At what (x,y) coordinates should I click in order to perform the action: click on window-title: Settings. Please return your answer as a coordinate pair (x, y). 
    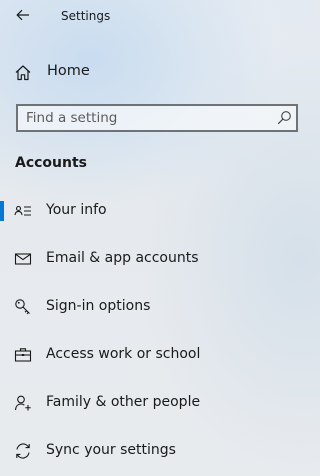
    Looking at the image, I should click on (86, 16).